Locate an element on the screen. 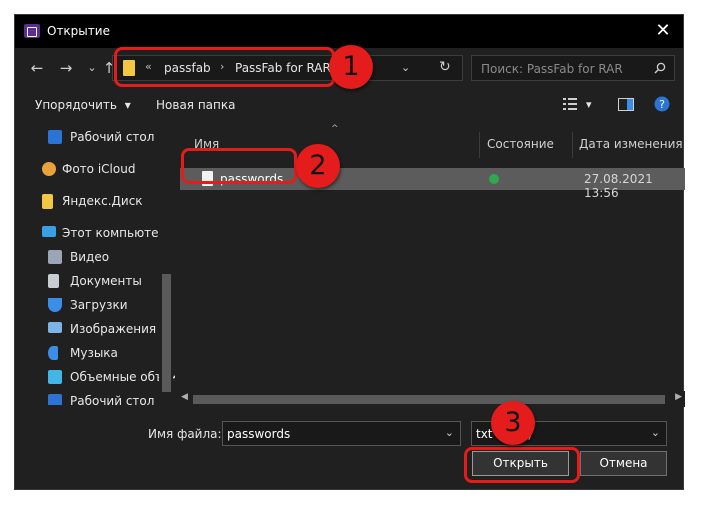 The height and width of the screenshot is (505, 701). highlight-file-row is located at coordinates (239, 166).